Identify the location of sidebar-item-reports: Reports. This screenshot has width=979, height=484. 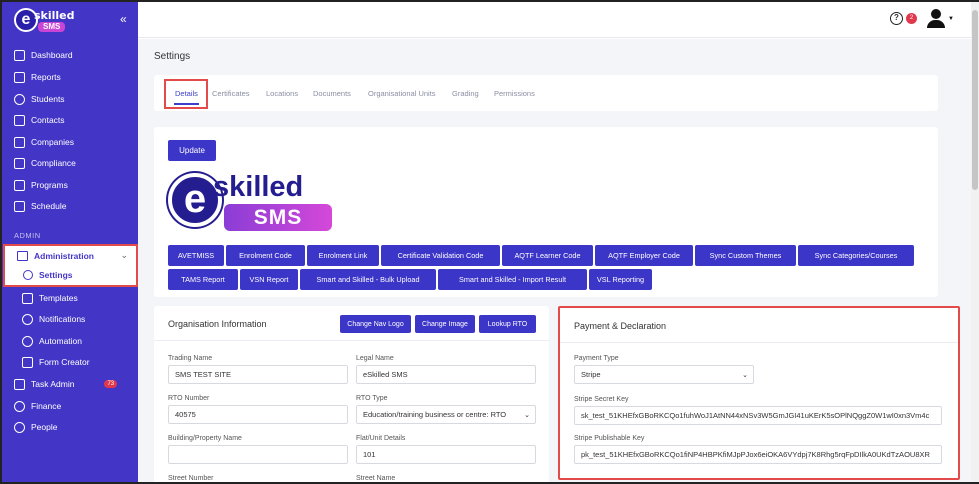
(37, 77).